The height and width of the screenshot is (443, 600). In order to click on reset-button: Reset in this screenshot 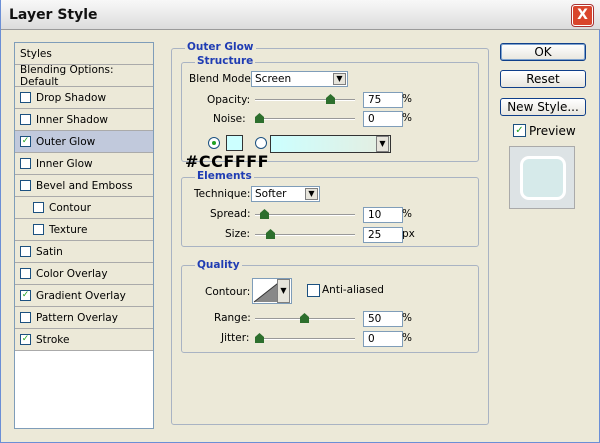, I will do `click(543, 79)`.